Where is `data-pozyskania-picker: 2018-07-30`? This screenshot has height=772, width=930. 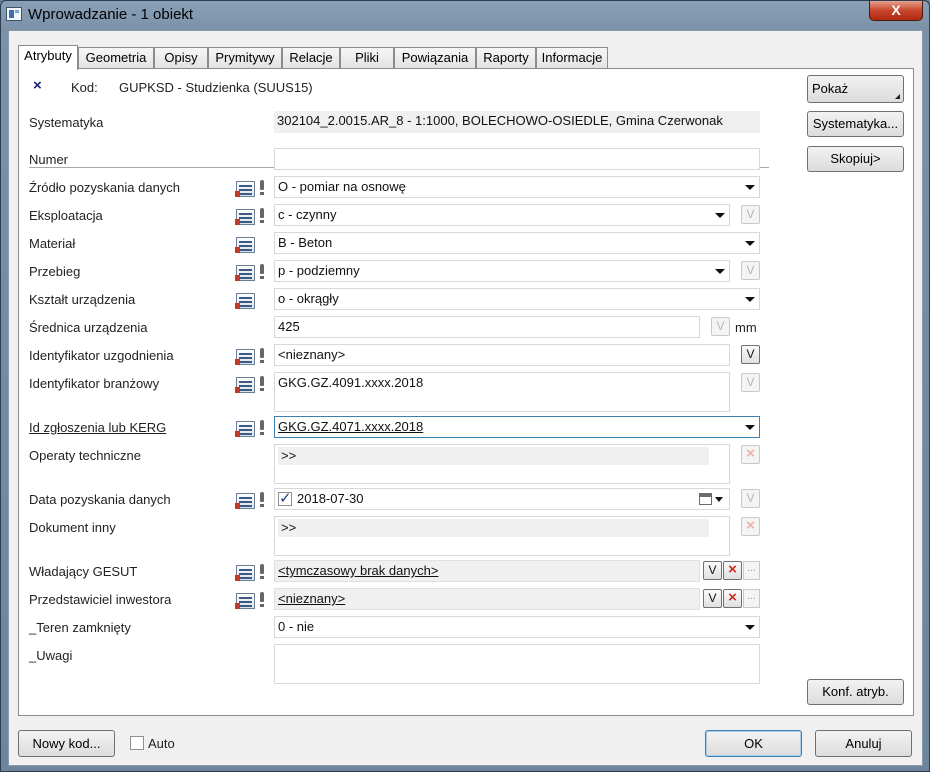
data-pozyskania-picker: 2018-07-30 is located at coordinates (502, 499).